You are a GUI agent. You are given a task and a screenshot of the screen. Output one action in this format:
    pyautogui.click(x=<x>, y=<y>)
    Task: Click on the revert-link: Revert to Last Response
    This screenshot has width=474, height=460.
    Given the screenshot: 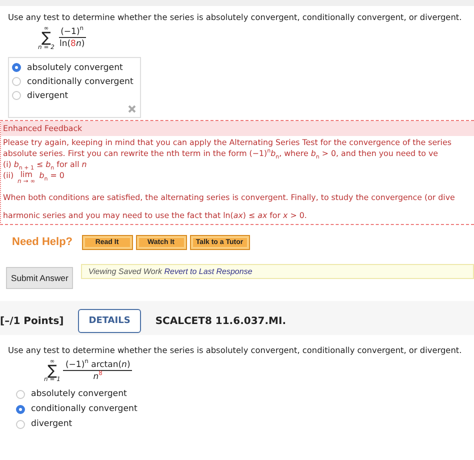 What is the action you would take?
    pyautogui.click(x=208, y=271)
    